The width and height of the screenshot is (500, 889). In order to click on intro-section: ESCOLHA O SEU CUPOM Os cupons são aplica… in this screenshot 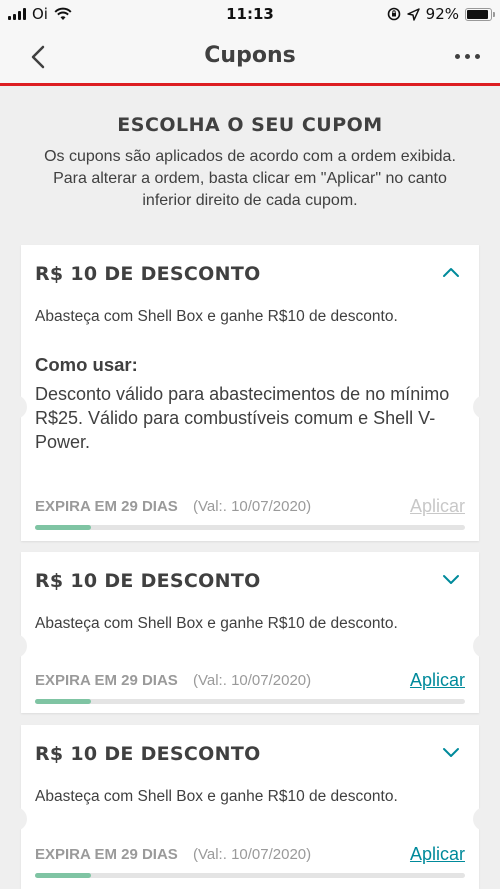, I will do `click(250, 163)`.